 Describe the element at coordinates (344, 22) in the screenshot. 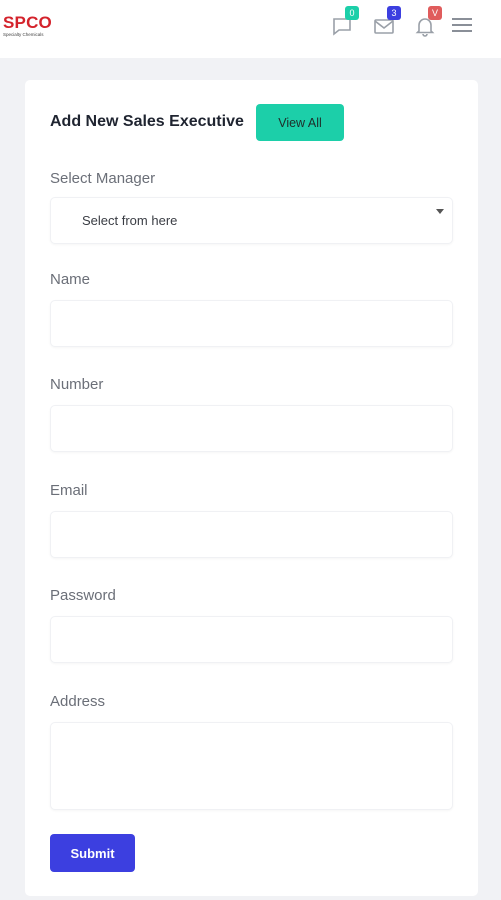

I see `chat-button: 0` at that location.